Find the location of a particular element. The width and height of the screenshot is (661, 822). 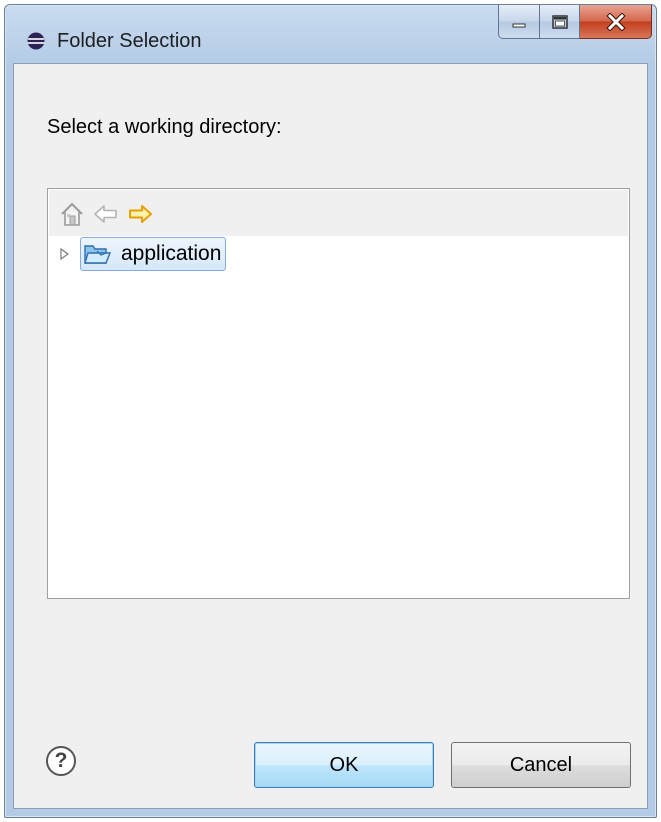

maximize-icon is located at coordinates (559, 21).